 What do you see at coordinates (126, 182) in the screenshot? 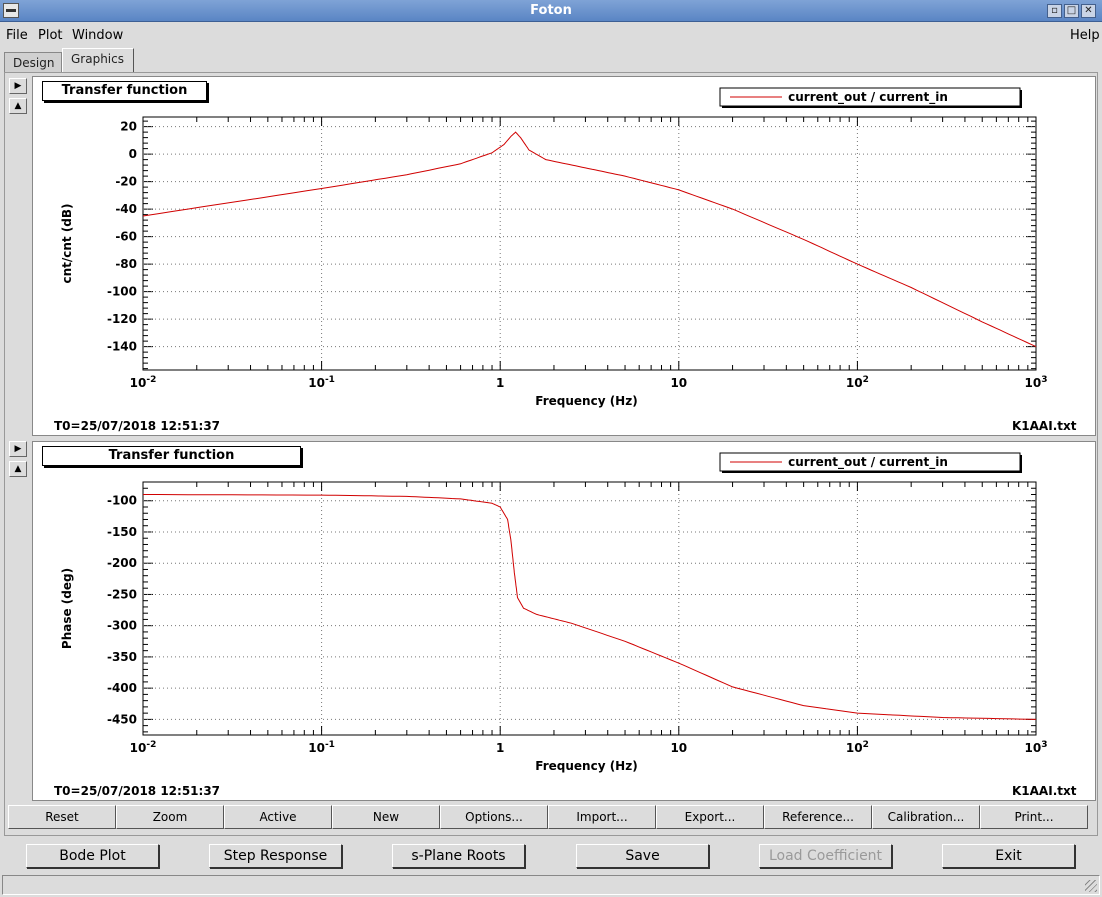
I see `y-tick-label: -20` at bounding box center [126, 182].